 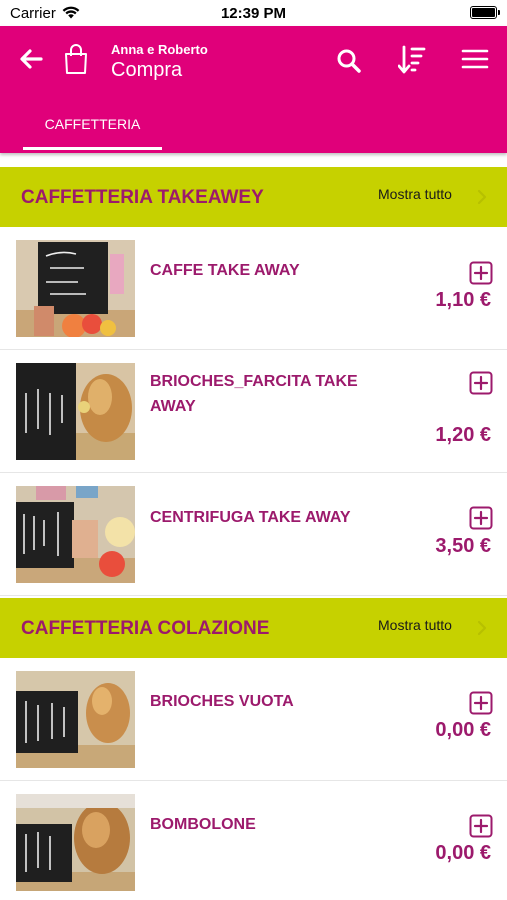 I want to click on page-title: Compra, so click(x=147, y=70).